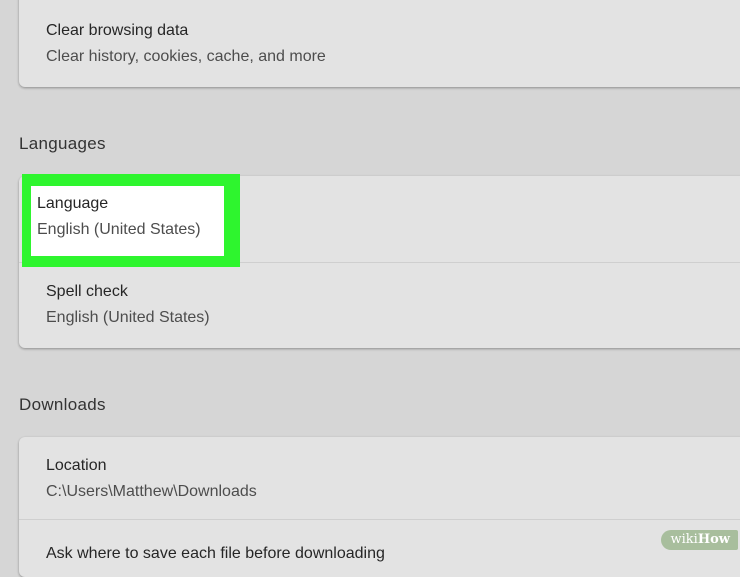 Image resolution: width=740 pixels, height=577 pixels. Describe the element at coordinates (76, 465) in the screenshot. I see `download-location-title: Location` at that location.